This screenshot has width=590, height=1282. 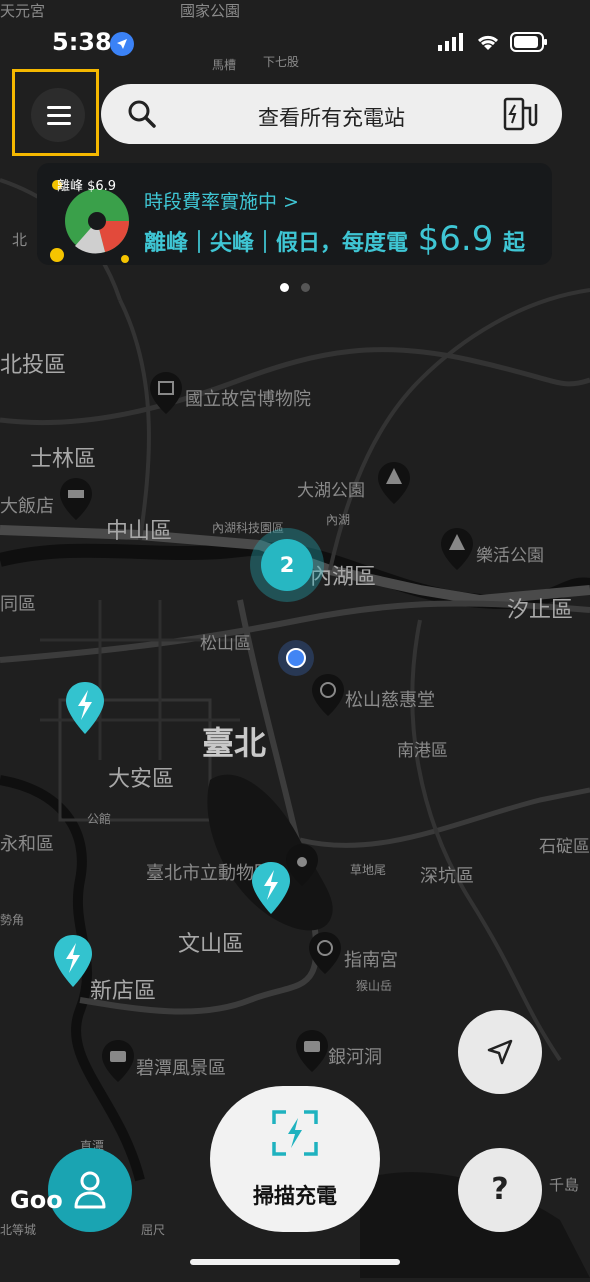 I want to click on map-label: 北, so click(x=20, y=240).